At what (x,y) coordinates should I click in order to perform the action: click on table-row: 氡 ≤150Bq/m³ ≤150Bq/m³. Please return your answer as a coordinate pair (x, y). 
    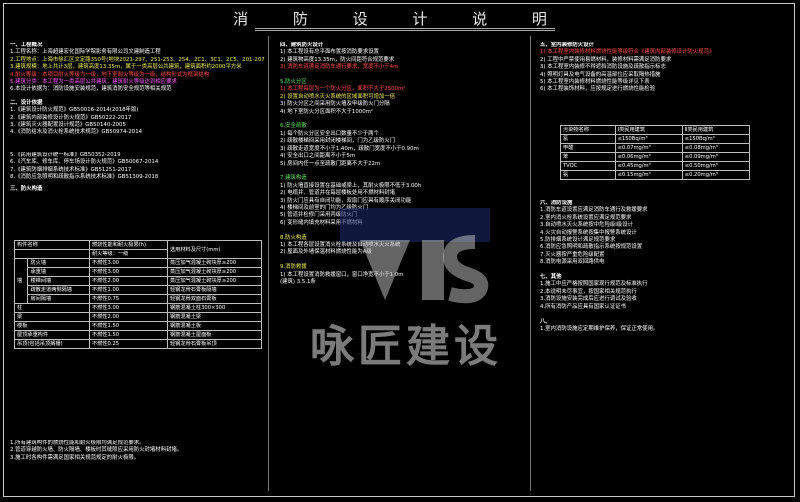
    Looking at the image, I should click on (655, 139).